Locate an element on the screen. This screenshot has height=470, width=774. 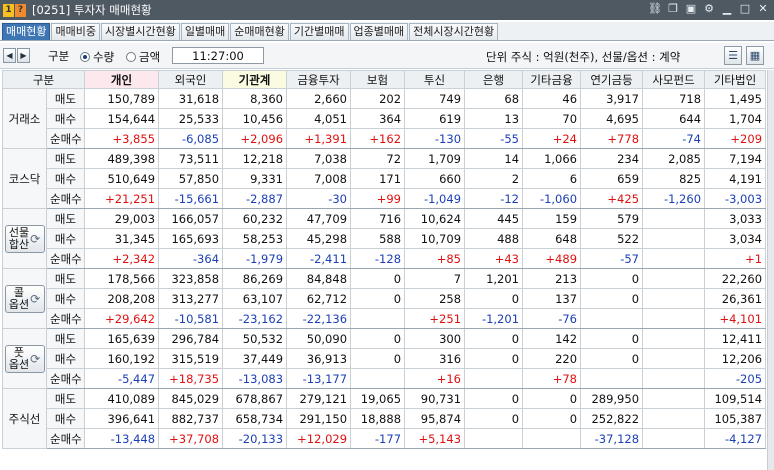
header-financial-investment: 금융투자 is located at coordinates (319, 79).